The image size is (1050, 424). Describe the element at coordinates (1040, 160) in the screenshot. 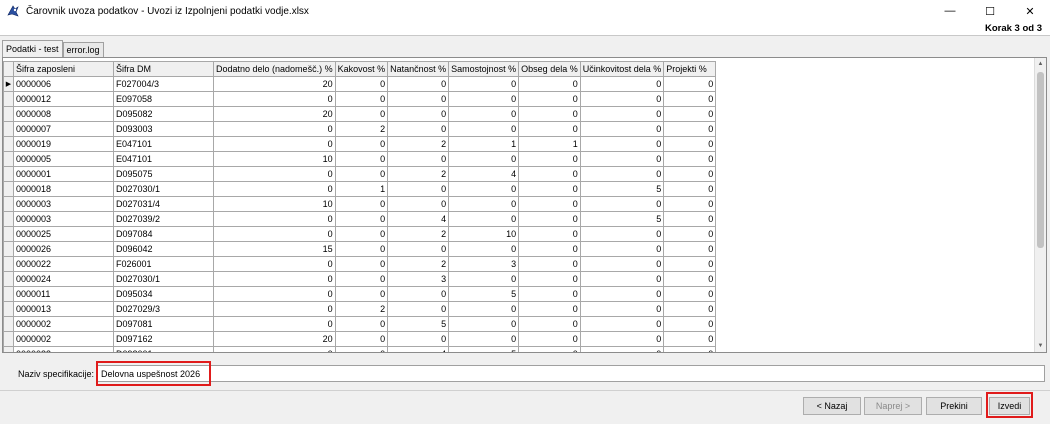

I see `scroll-thumb` at that location.